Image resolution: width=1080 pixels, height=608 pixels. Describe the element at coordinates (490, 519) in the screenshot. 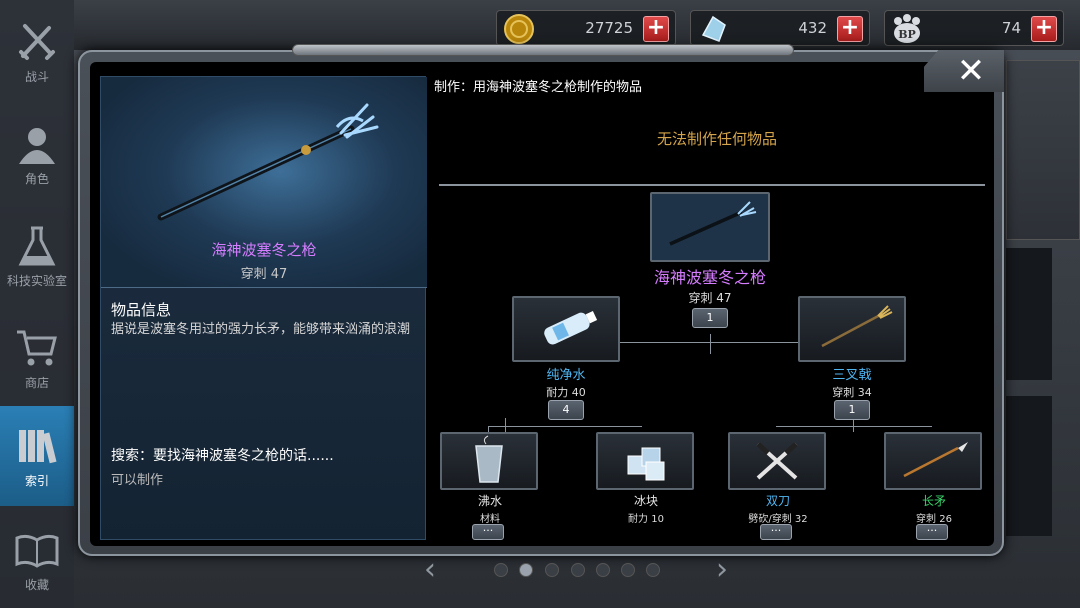

I see `recipe-stat: 材料` at that location.